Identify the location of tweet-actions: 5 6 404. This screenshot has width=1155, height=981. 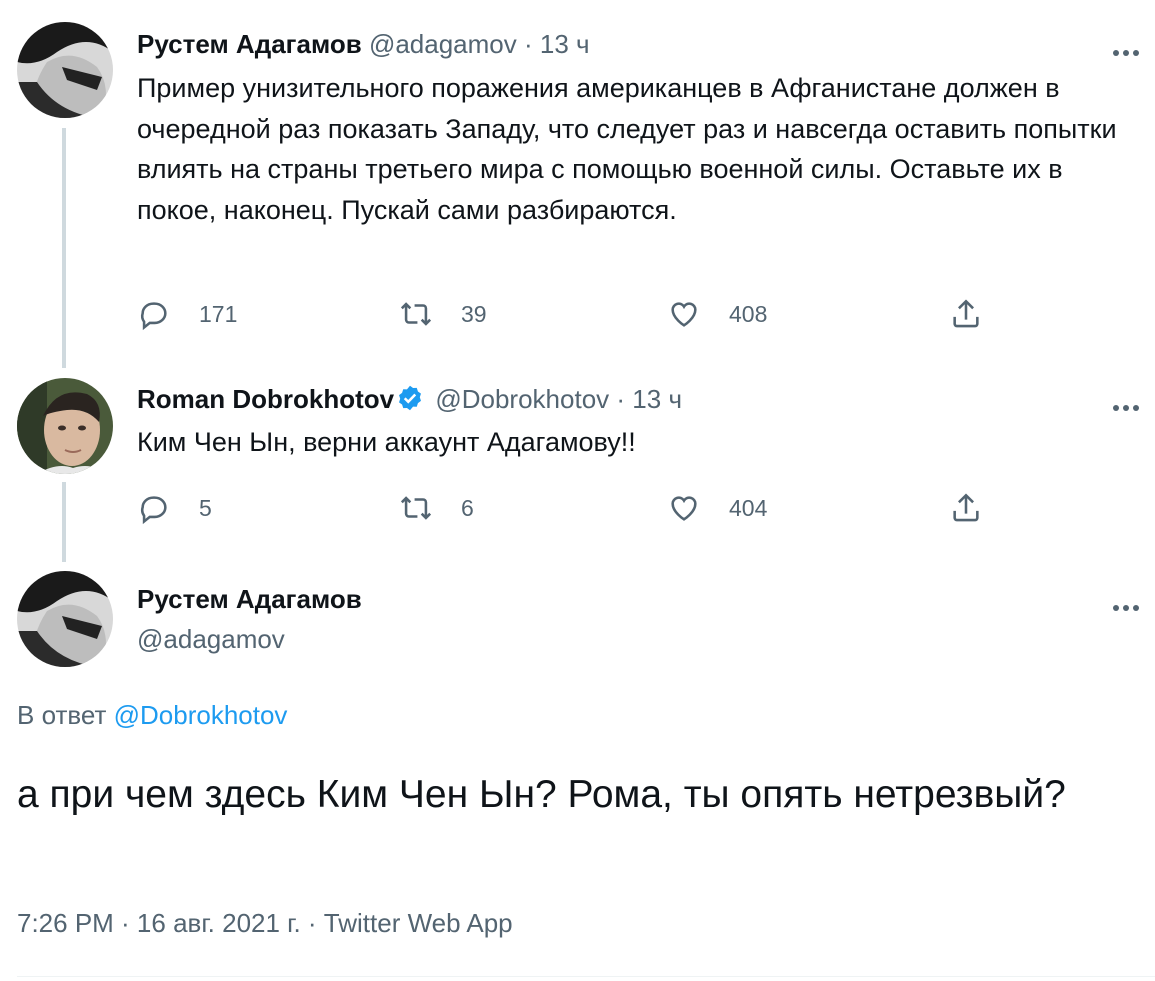
(567, 508).